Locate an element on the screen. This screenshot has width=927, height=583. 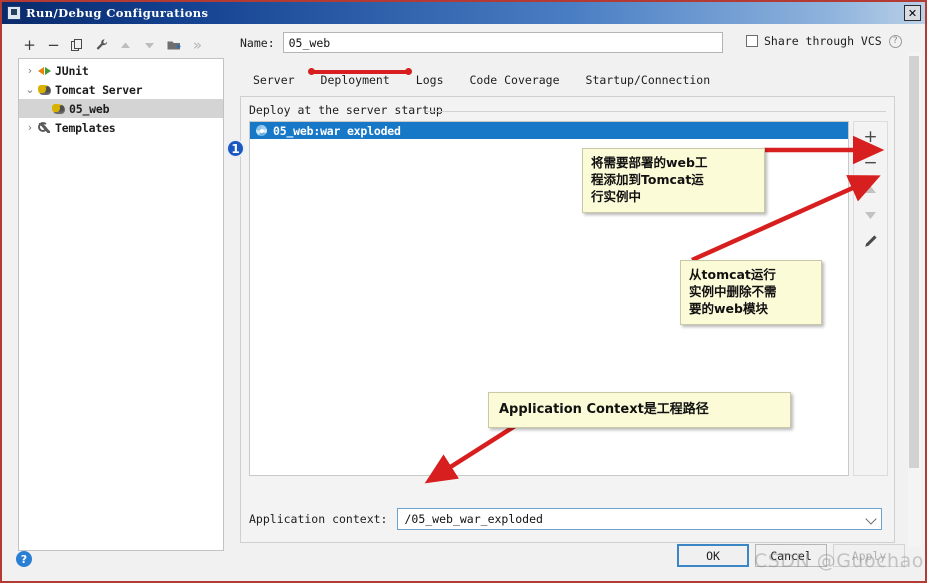
tab-startup-connection: Startup/Connection is located at coordinates (648, 80).